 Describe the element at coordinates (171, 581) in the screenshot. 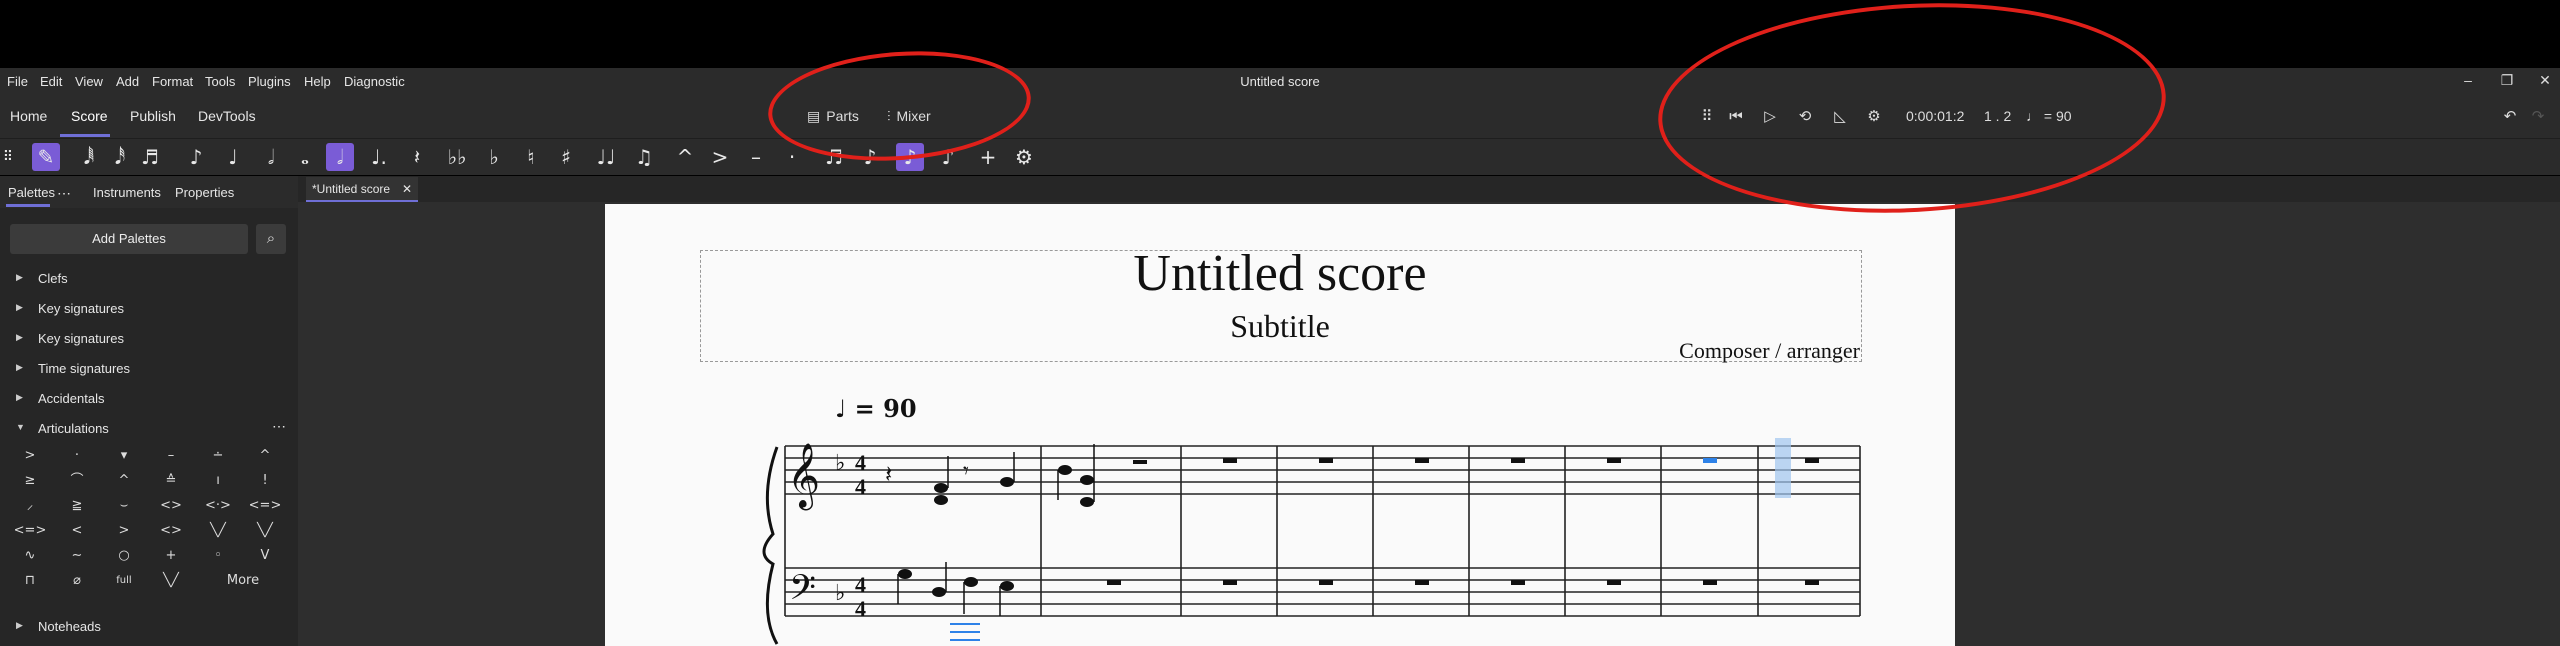

I see `snap-pizzicato-icon: ╲╱` at that location.